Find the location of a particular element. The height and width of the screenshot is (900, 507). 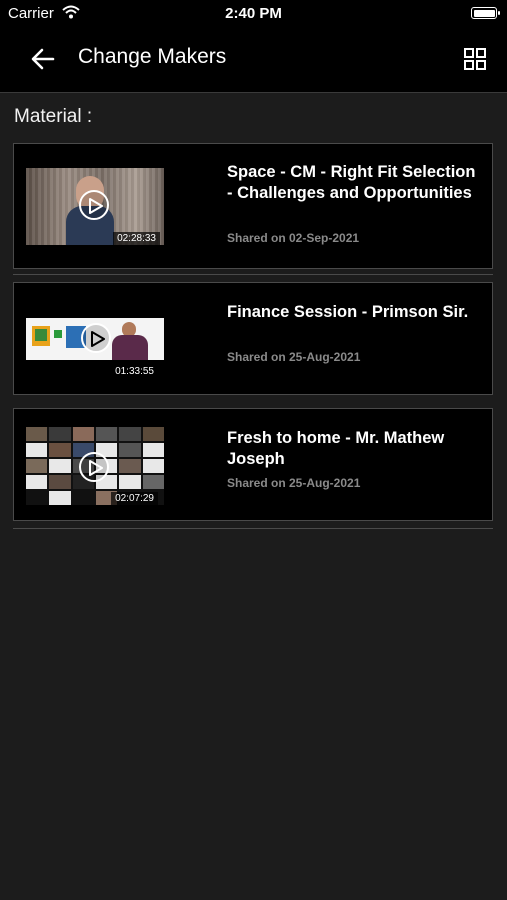

video-thumbnail: 02:28:33 is located at coordinates (95, 206).